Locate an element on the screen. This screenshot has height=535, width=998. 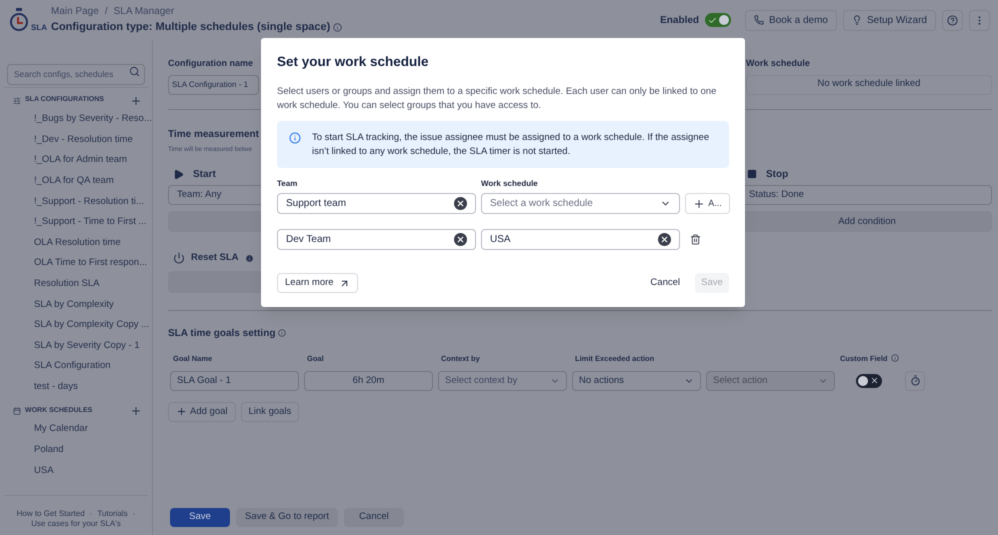
power-icon is located at coordinates (179, 258).